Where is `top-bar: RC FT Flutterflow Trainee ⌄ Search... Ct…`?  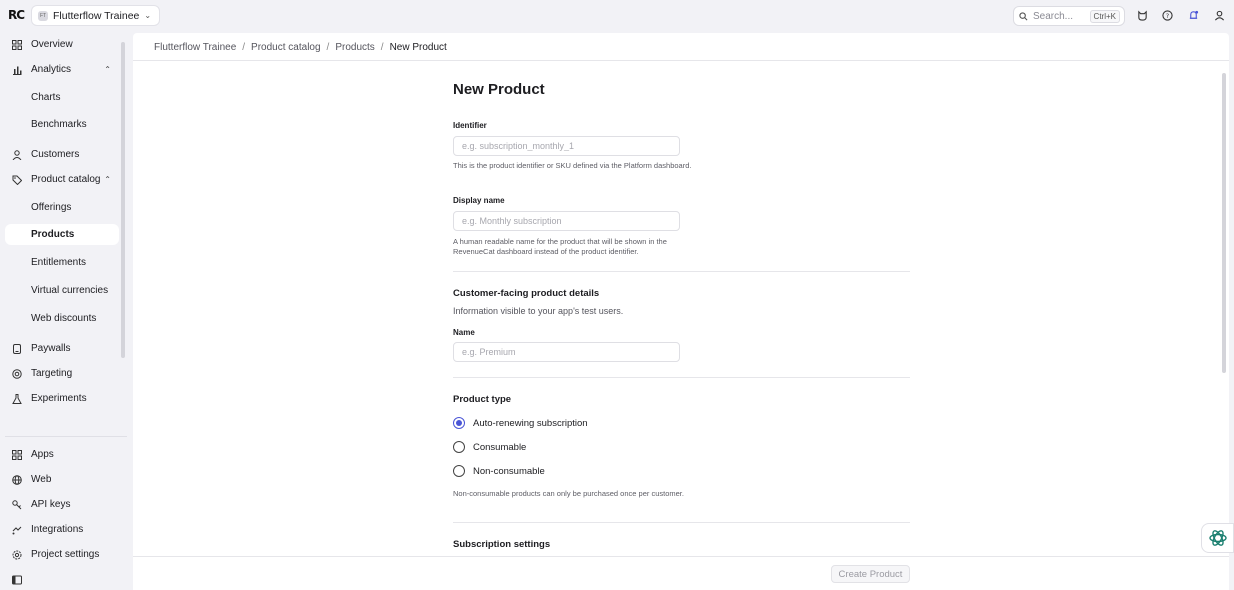
top-bar: RC FT Flutterflow Trainee ⌄ Search... Ct… is located at coordinates (617, 16).